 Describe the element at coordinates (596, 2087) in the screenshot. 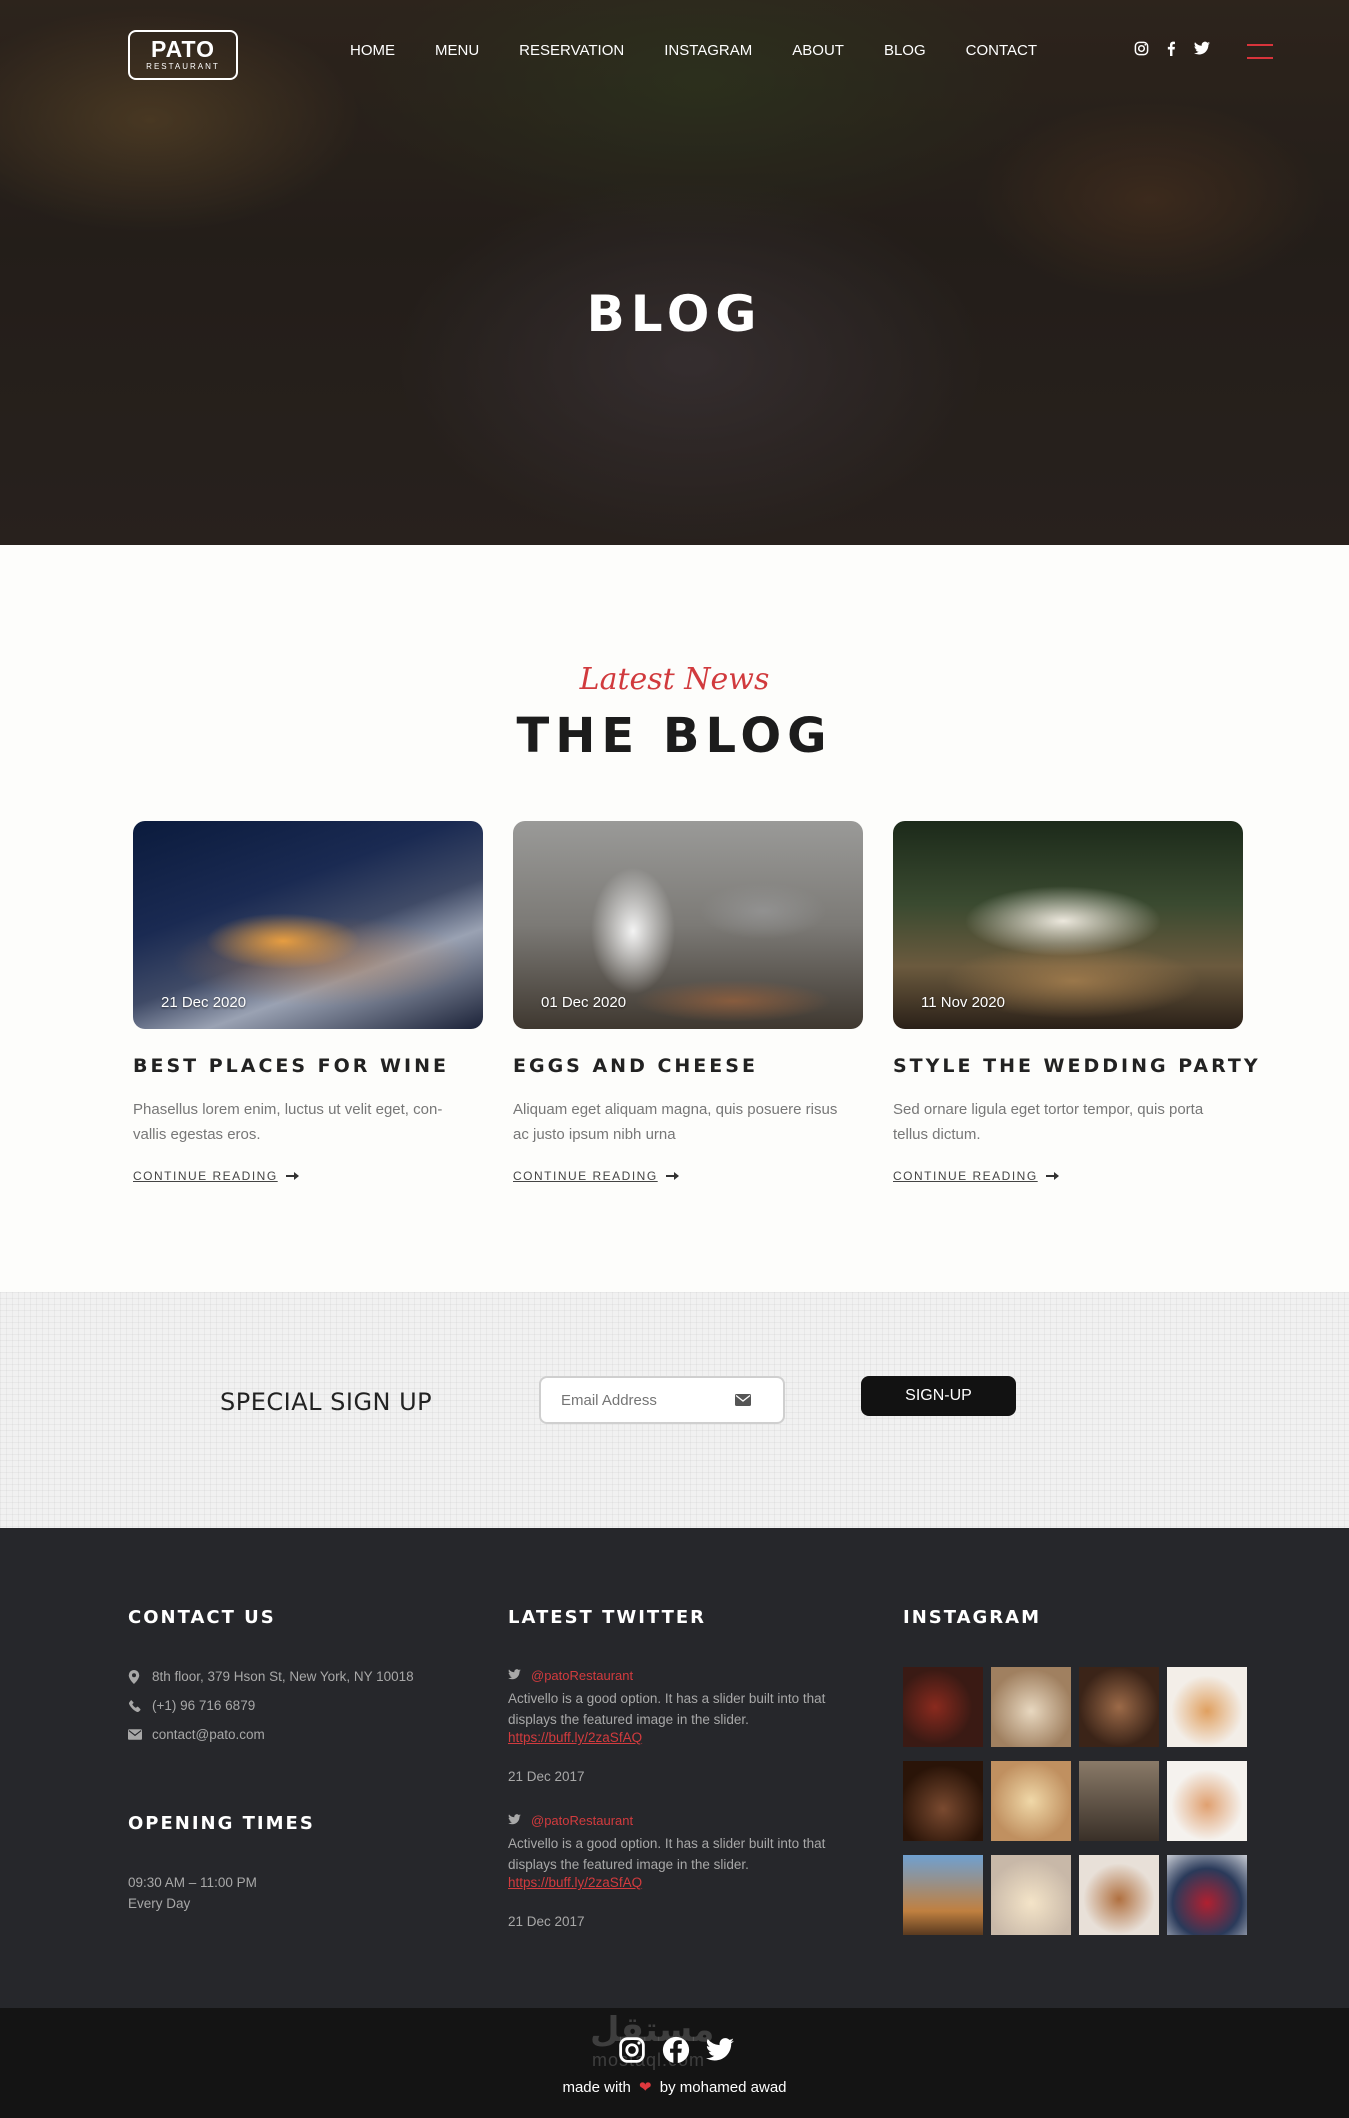

I see `credit-made-with: made with` at that location.